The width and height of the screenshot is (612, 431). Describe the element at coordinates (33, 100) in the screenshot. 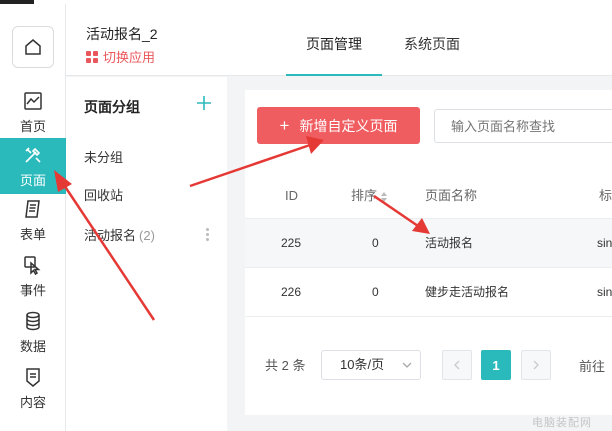

I see `chart-icon` at that location.